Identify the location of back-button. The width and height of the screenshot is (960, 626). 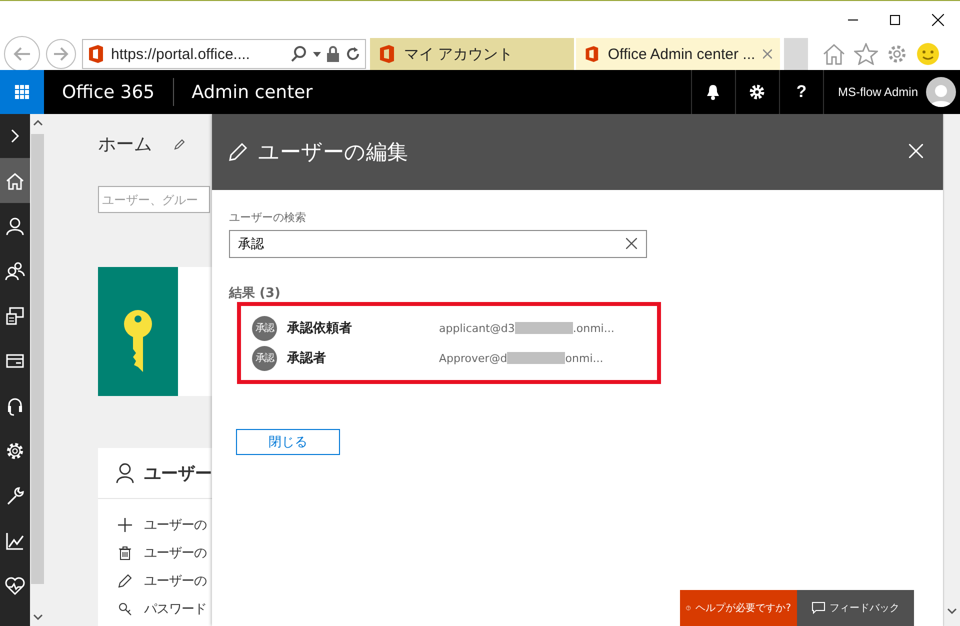
(22, 54).